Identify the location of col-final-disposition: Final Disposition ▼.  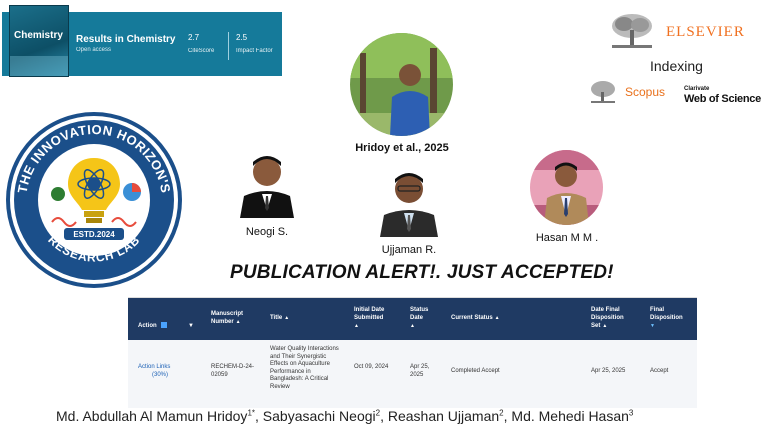
(670, 318).